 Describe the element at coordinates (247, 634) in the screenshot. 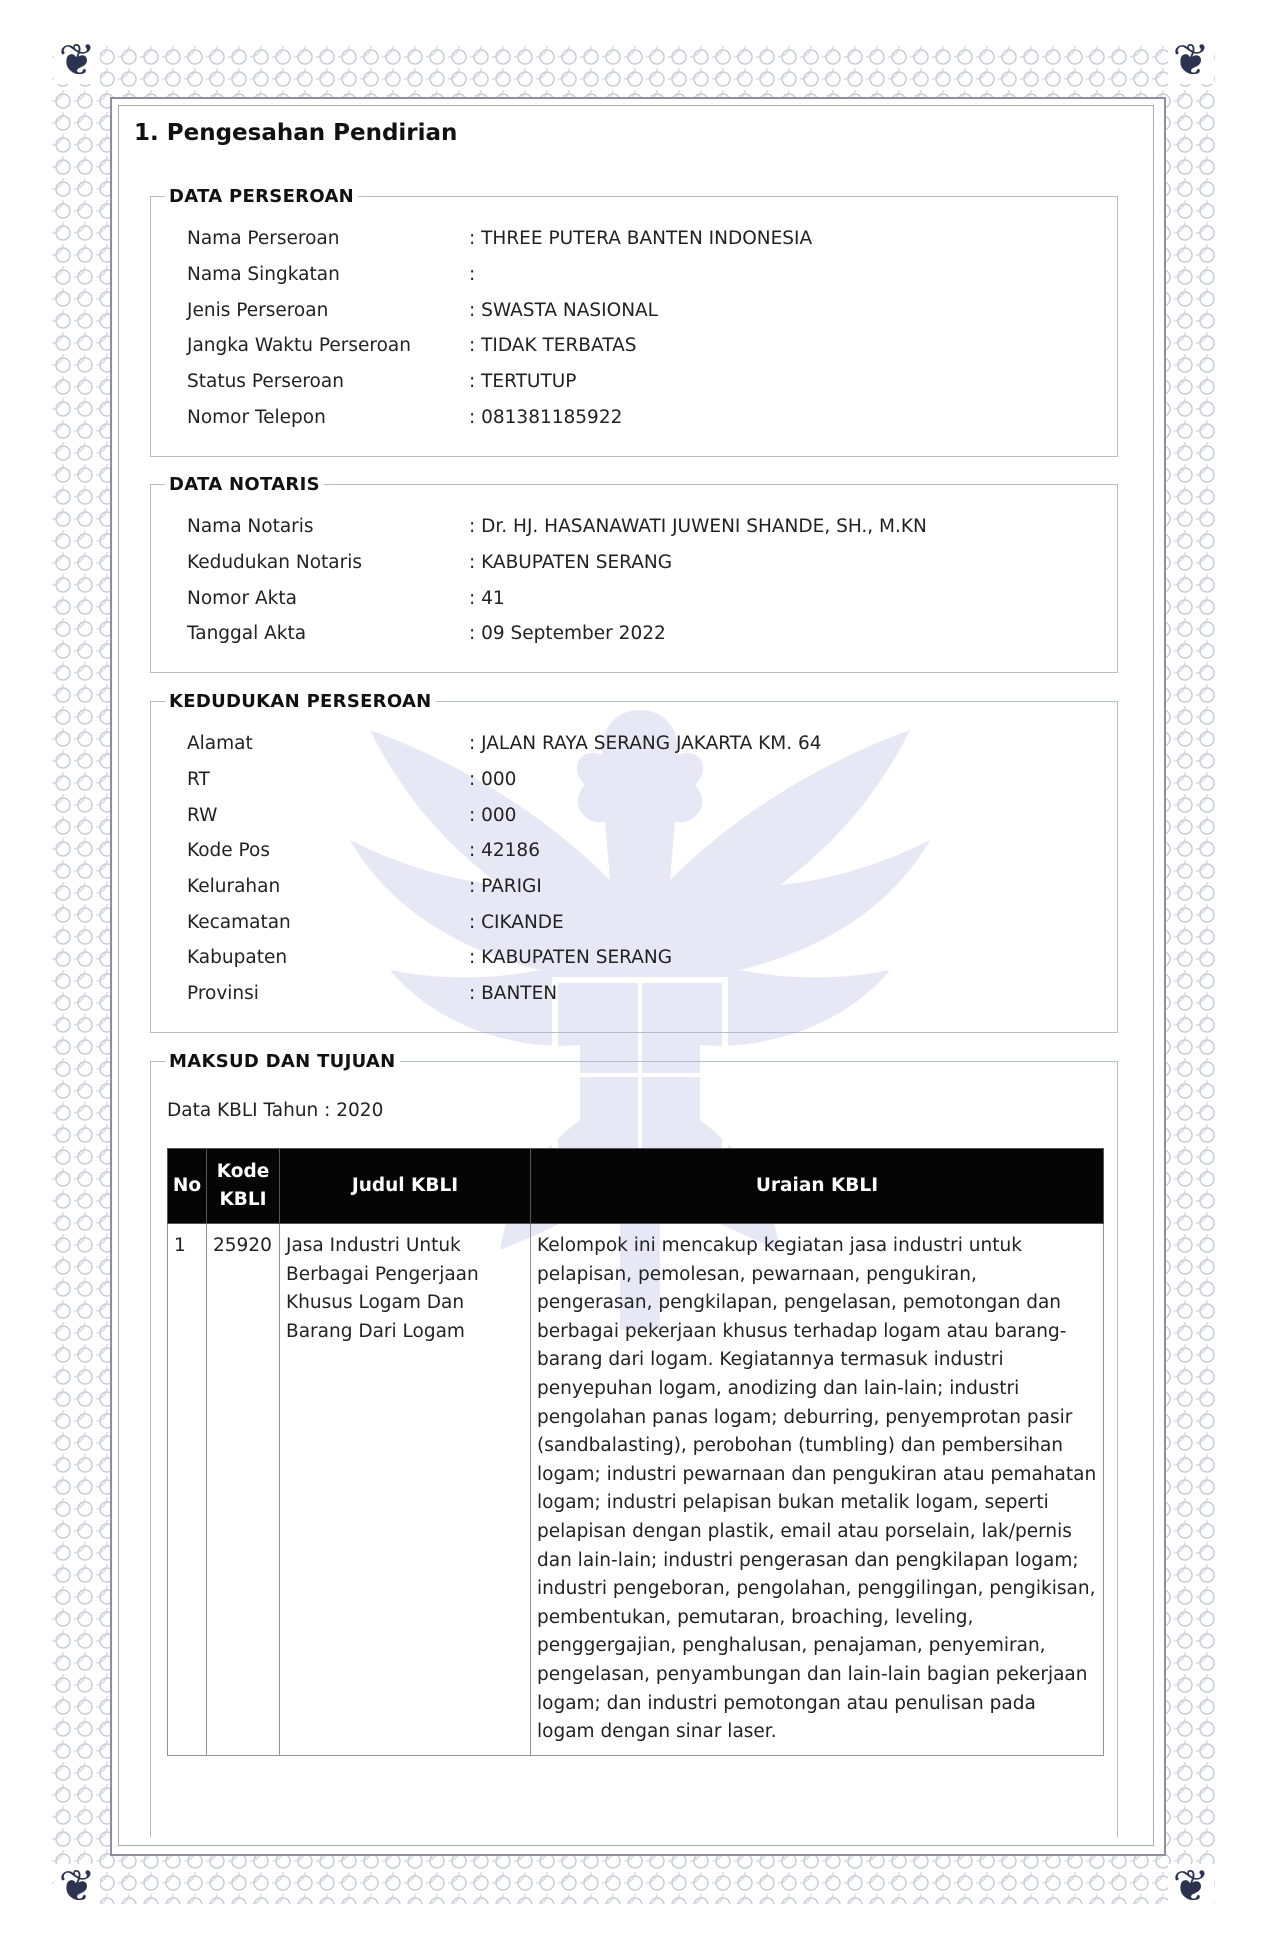

I see `field-label: Tanggal Akta` at that location.